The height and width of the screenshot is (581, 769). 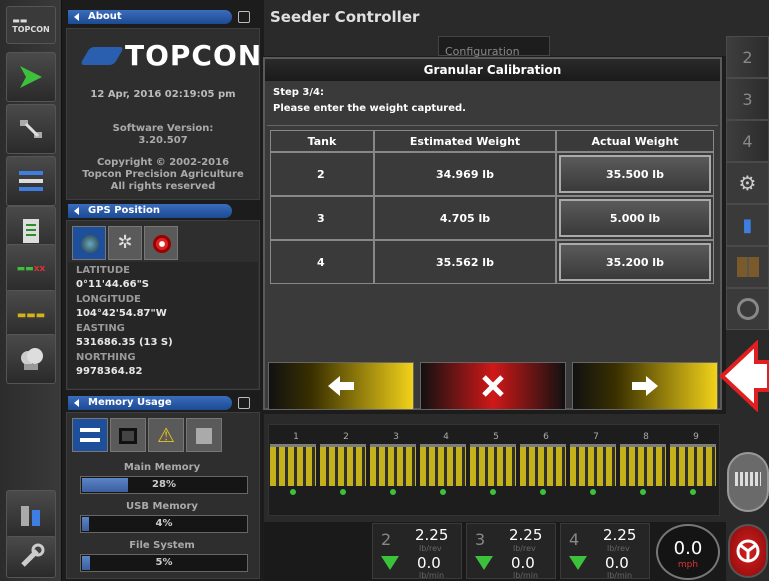 I want to click on hopper-icon, so click(x=390, y=563).